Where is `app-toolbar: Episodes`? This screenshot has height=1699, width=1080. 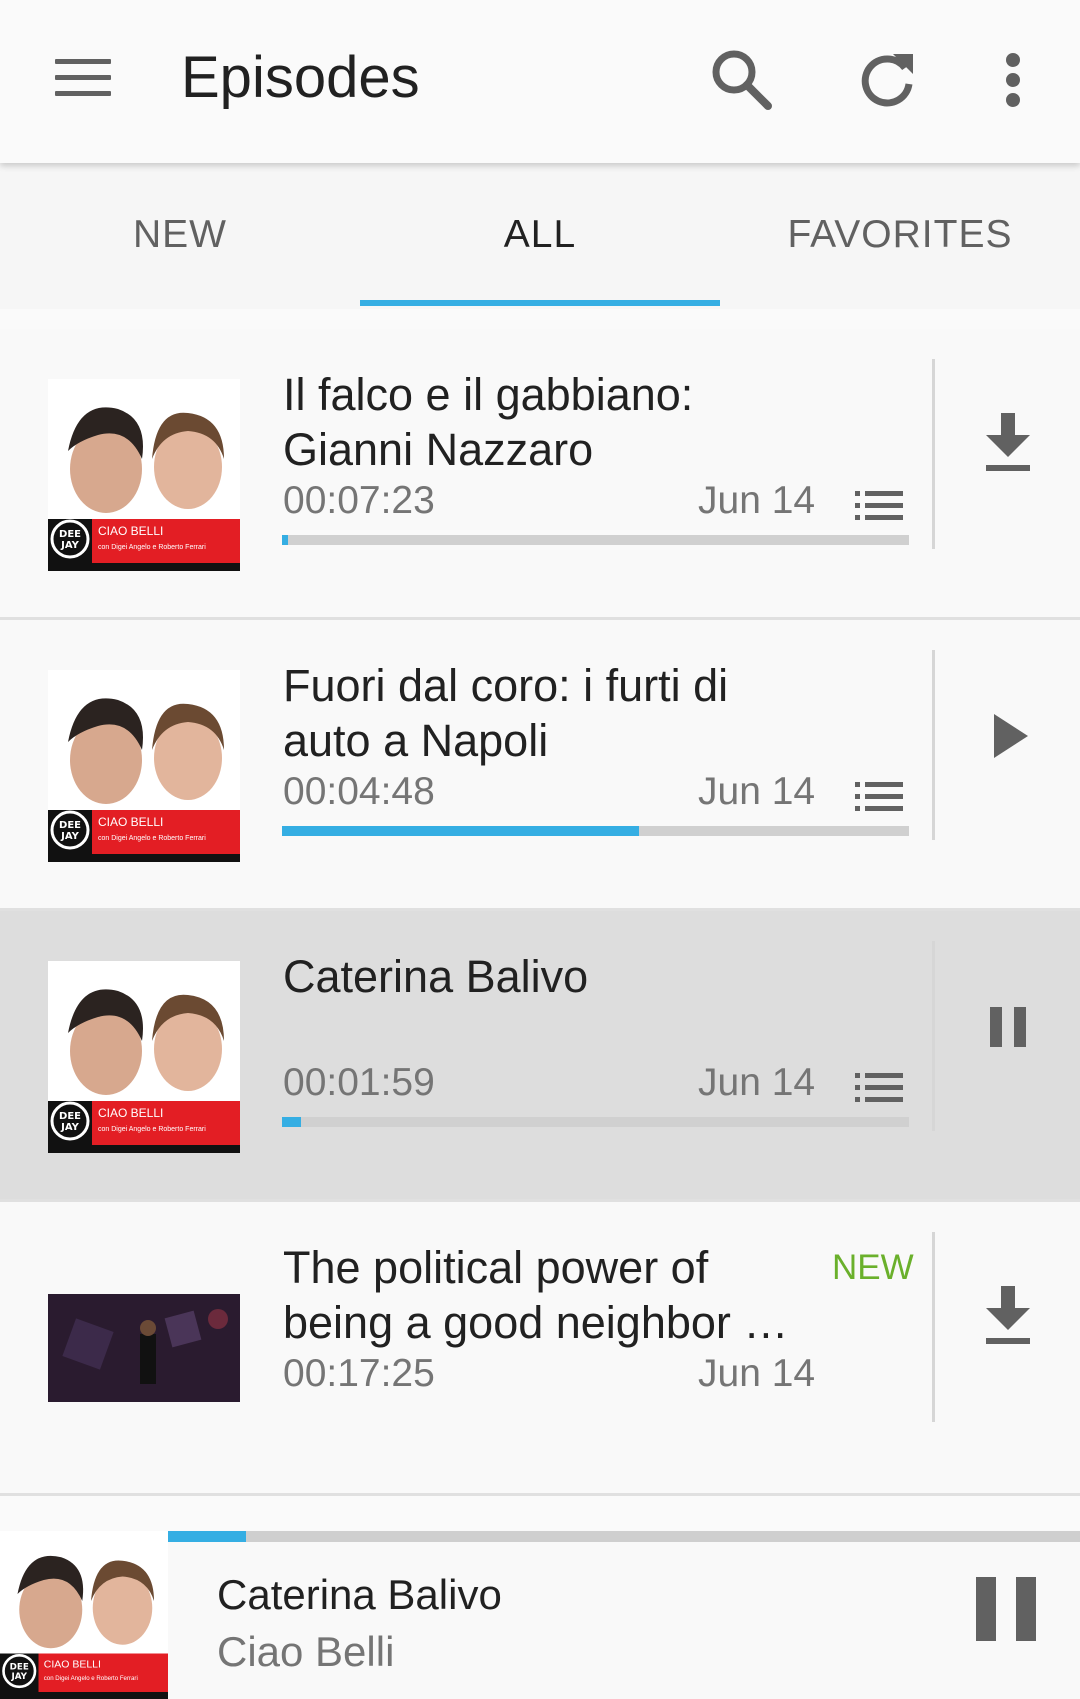
app-toolbar: Episodes is located at coordinates (540, 81).